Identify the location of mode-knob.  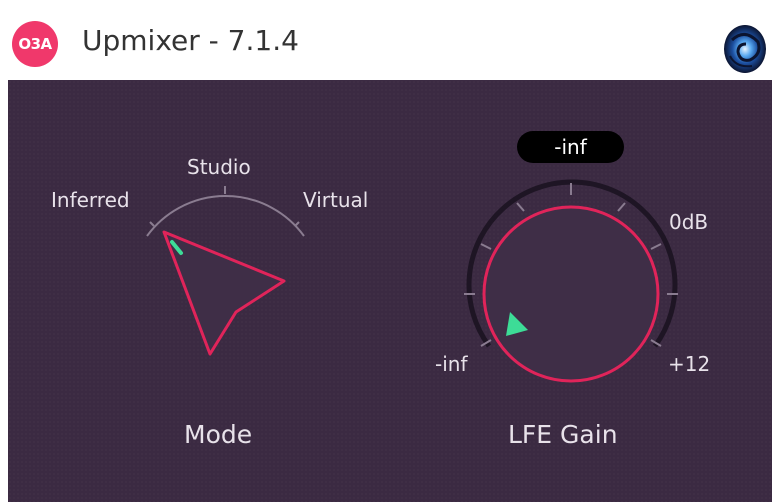
(224, 293).